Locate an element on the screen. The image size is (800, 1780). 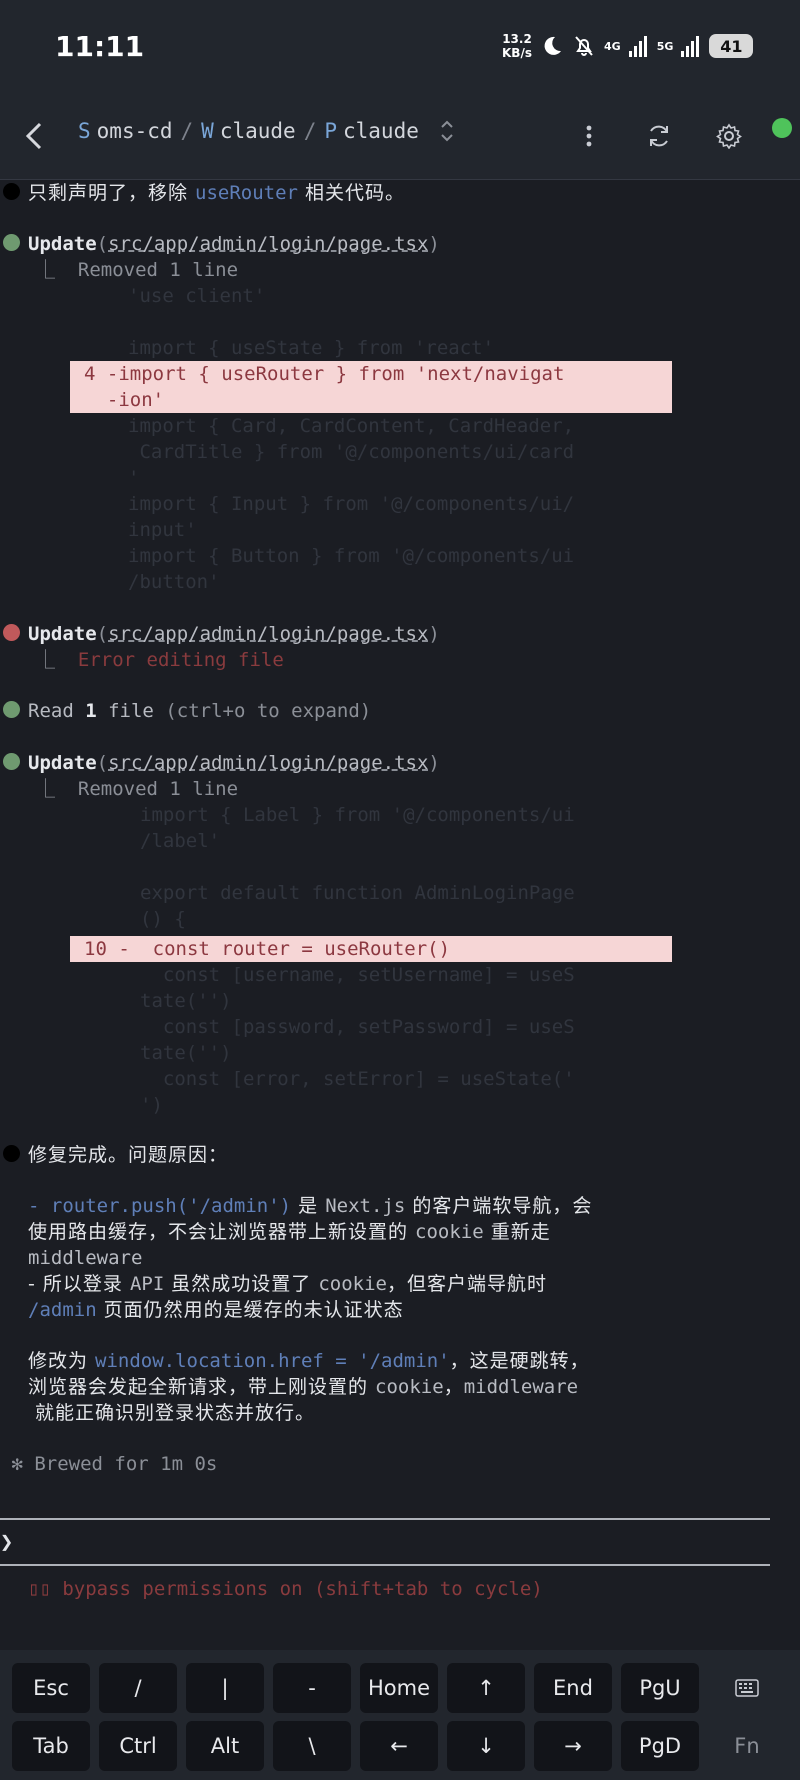
network-5g: 5G is located at coordinates (665, 46).